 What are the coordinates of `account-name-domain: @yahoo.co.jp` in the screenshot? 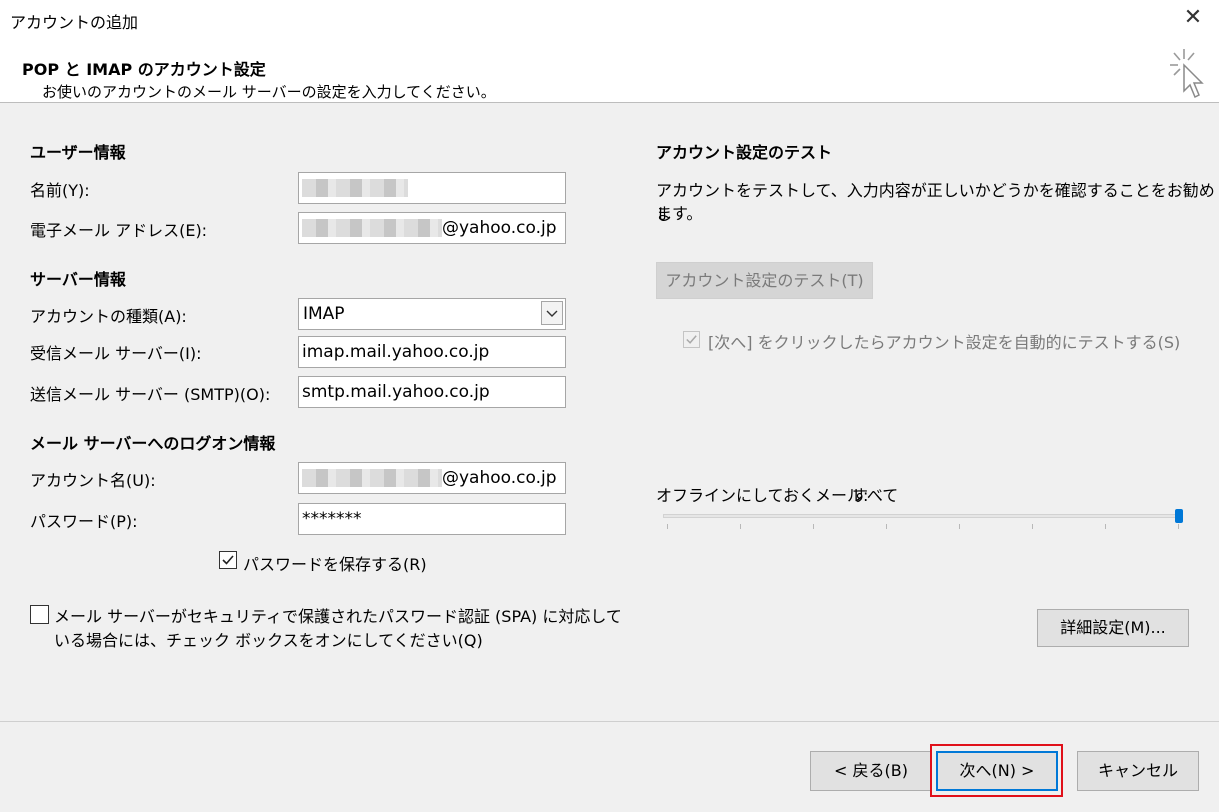 It's located at (499, 478).